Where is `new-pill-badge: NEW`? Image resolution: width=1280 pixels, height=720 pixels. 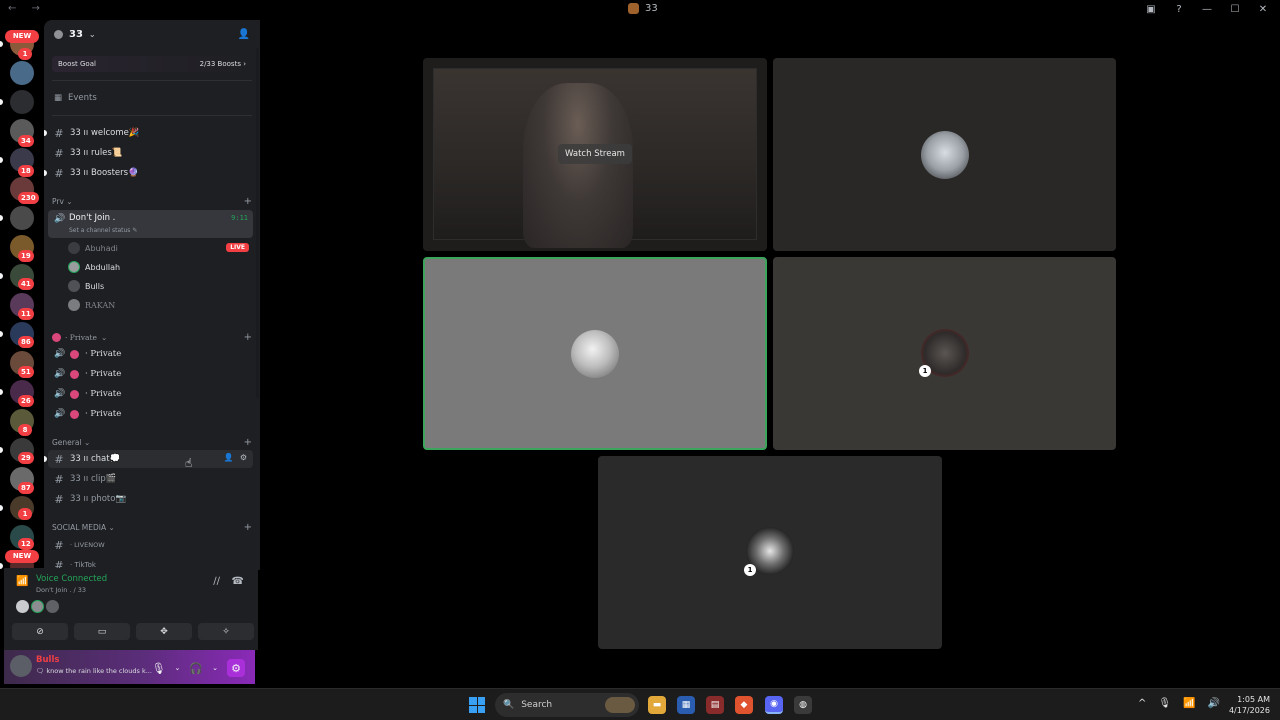 new-pill-badge: NEW is located at coordinates (22, 36).